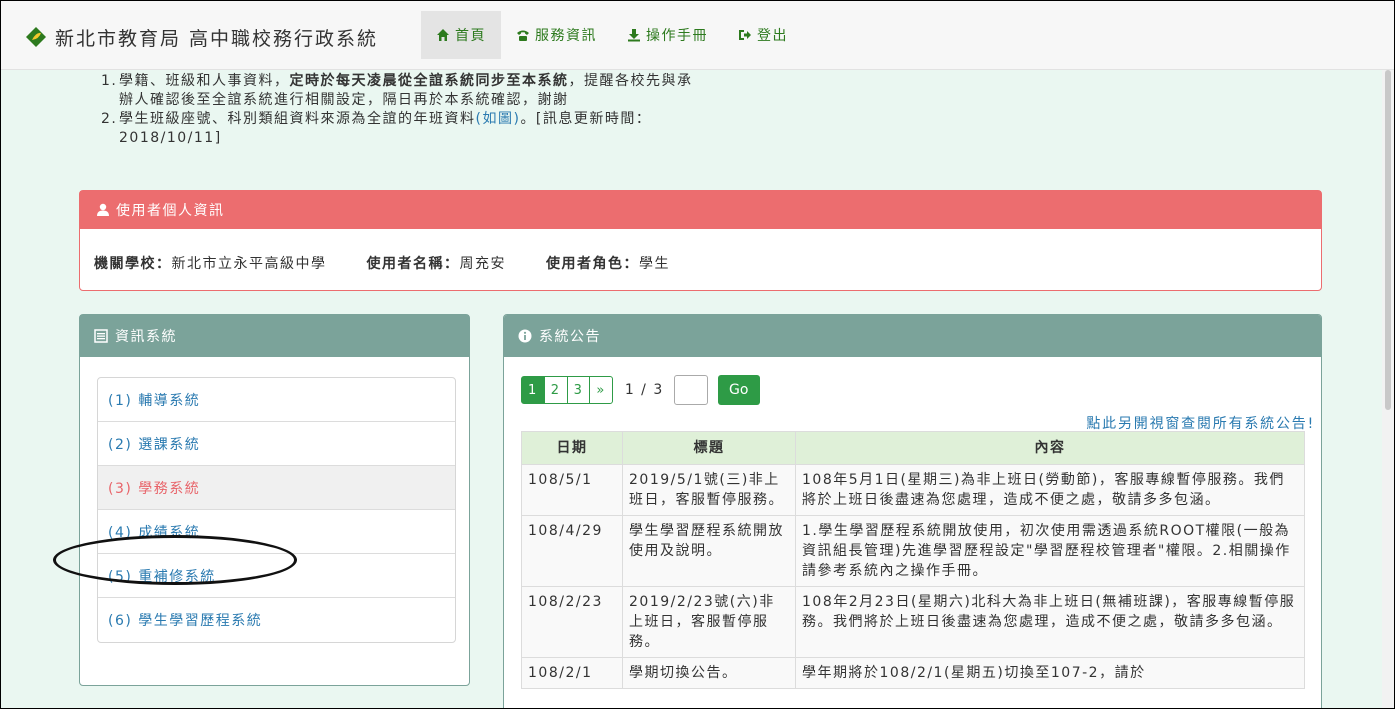 This screenshot has width=1395, height=709. I want to click on table-header-row: 日期 標題 內容, so click(913, 448).